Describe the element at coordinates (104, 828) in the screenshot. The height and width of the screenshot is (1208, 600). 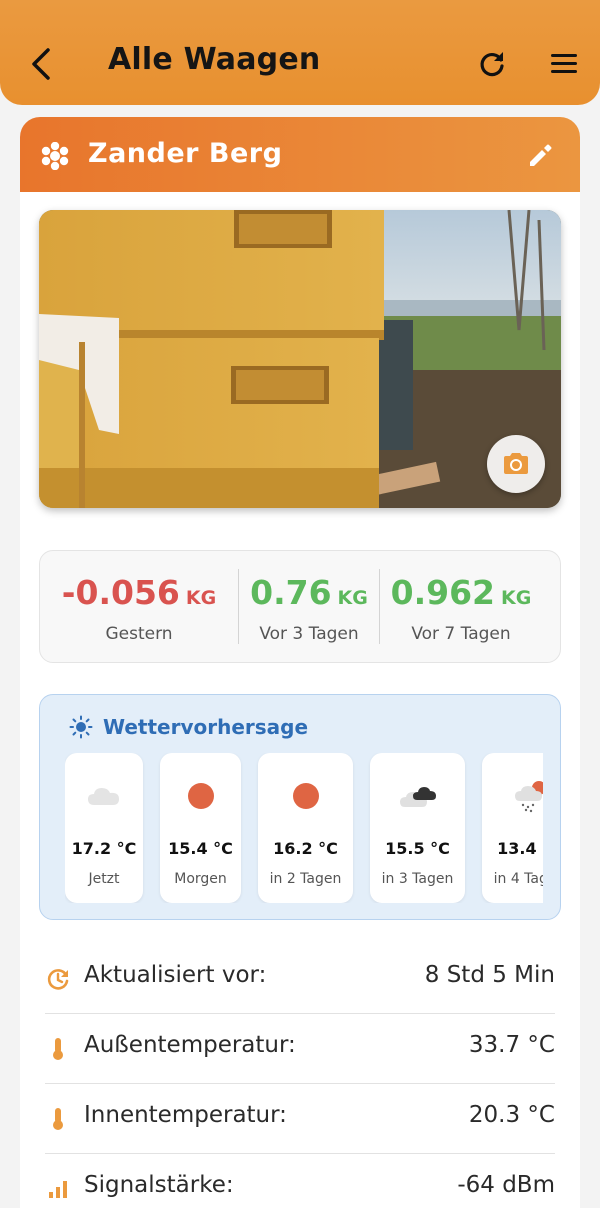
I see `forecast-card: 17.2 °C Jetzt` at that location.